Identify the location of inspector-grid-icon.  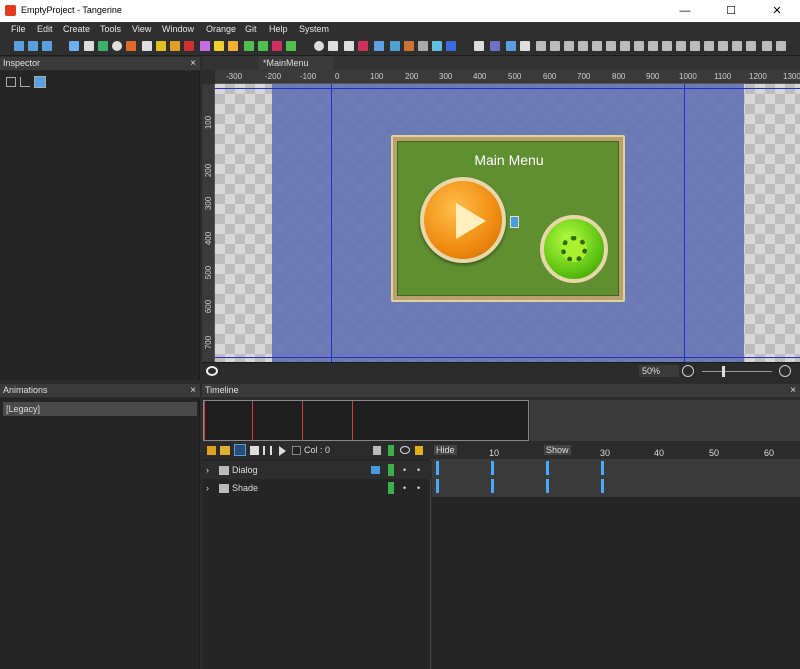
(11, 82).